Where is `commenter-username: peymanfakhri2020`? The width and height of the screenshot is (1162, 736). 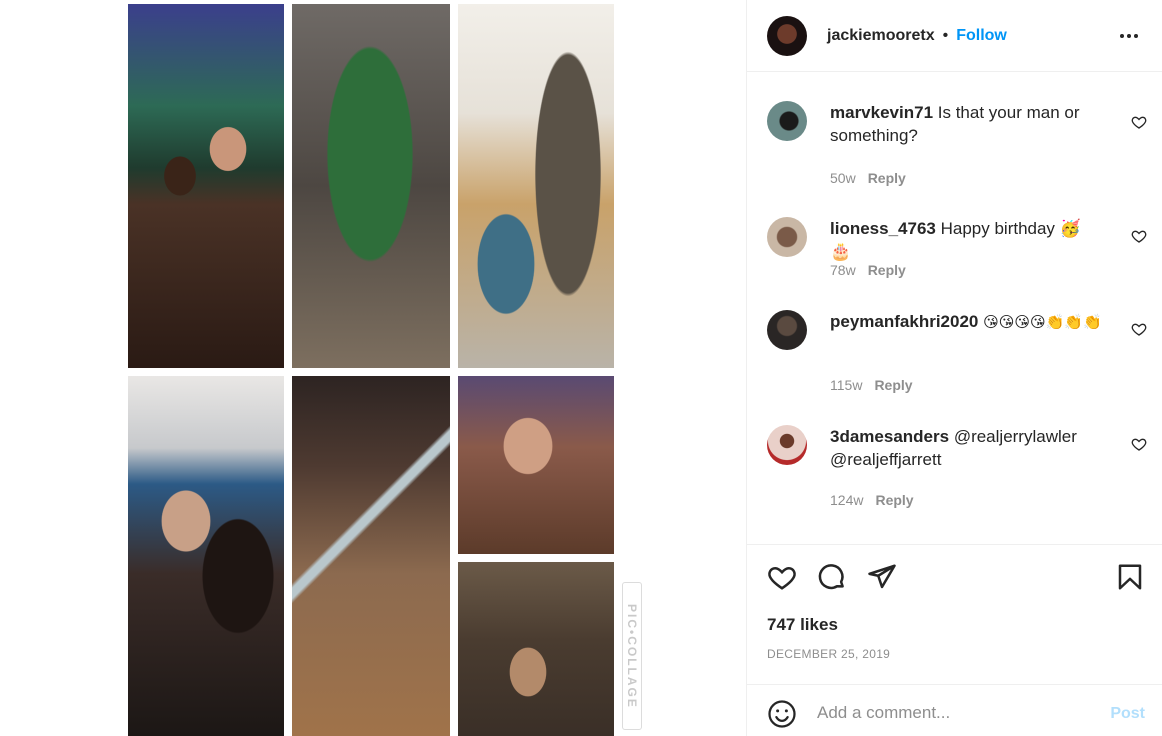 commenter-username: peymanfakhri2020 is located at coordinates (904, 321).